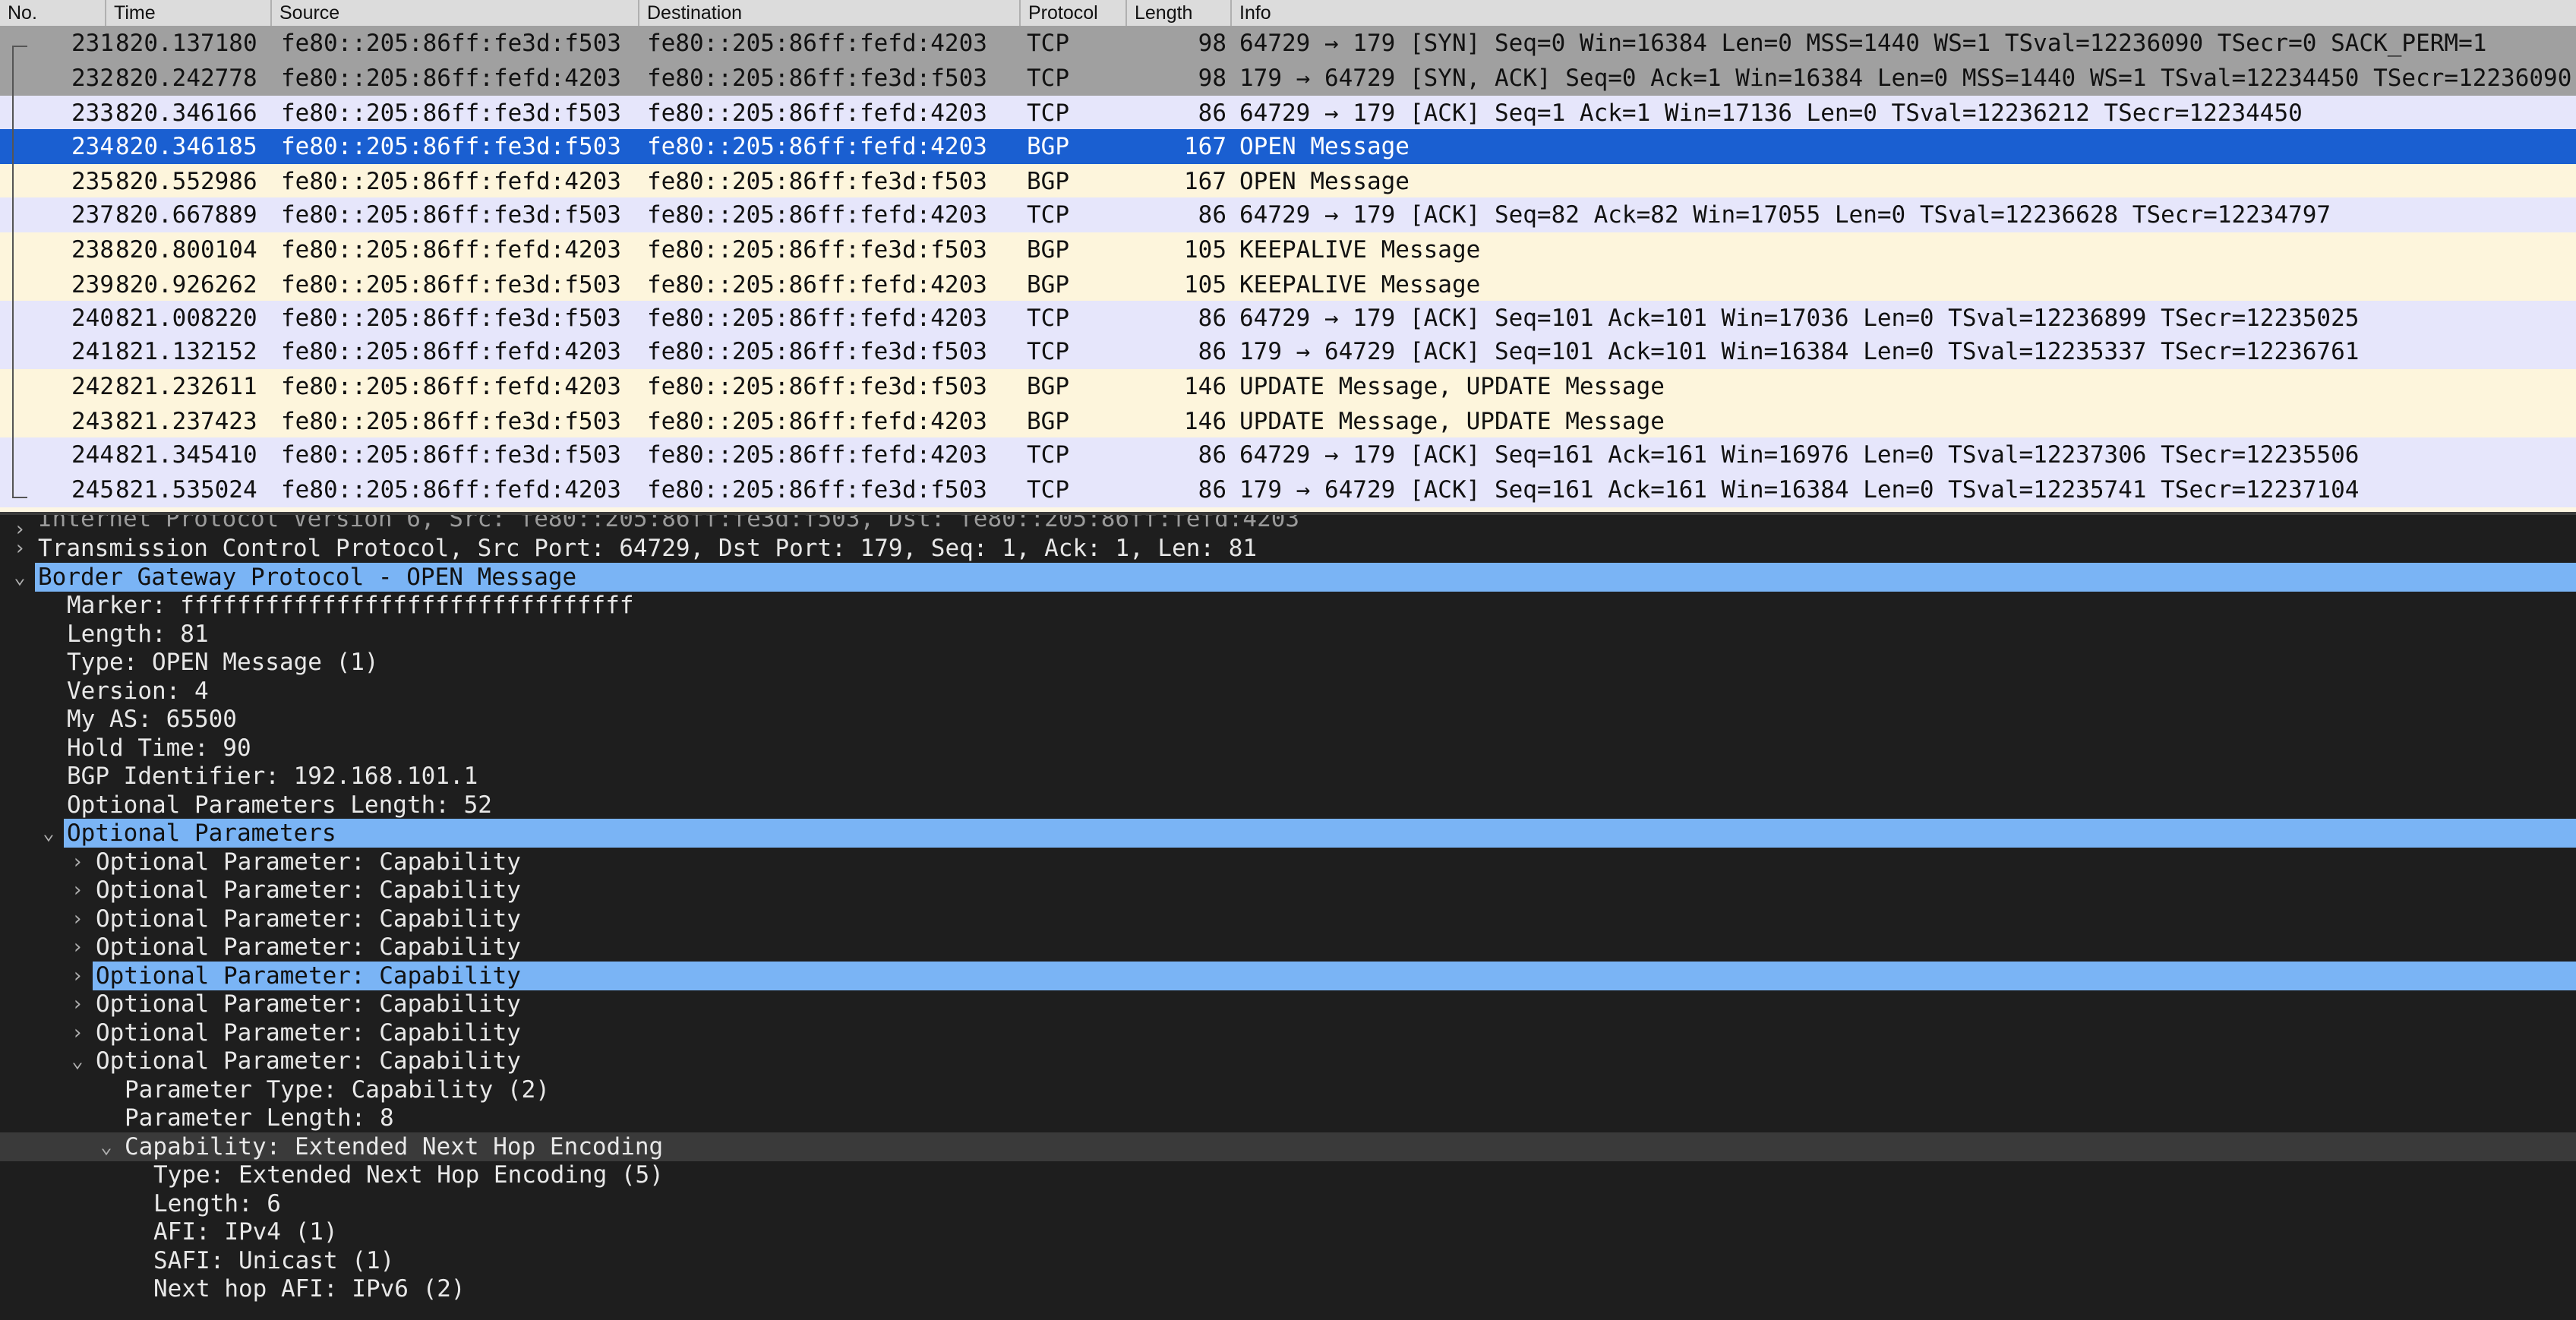 Image resolution: width=2576 pixels, height=1320 pixels. What do you see at coordinates (186, 284) in the screenshot?
I see `packet-time-cell: 820.926262` at bounding box center [186, 284].